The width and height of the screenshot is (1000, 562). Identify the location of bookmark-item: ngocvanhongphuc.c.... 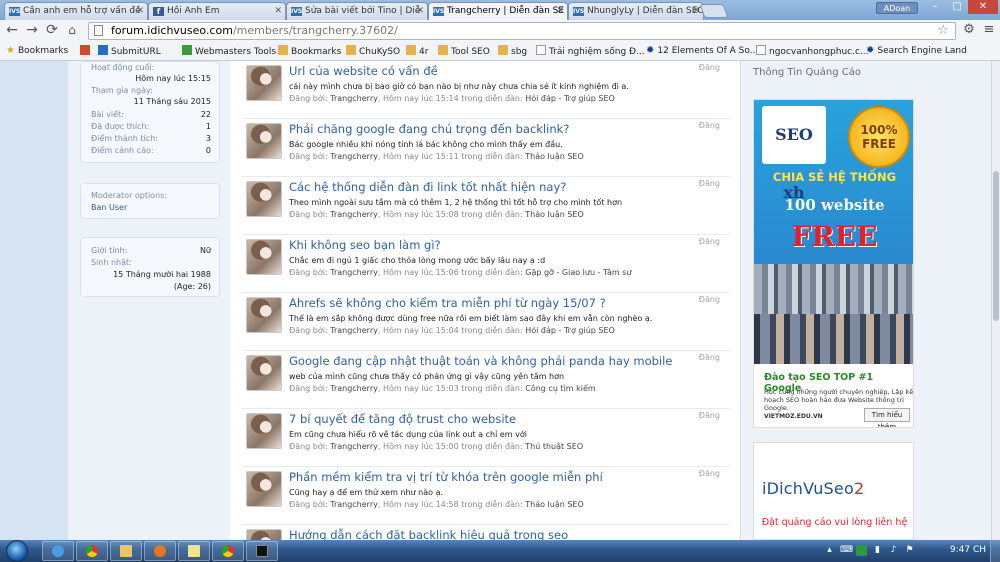
(812, 51).